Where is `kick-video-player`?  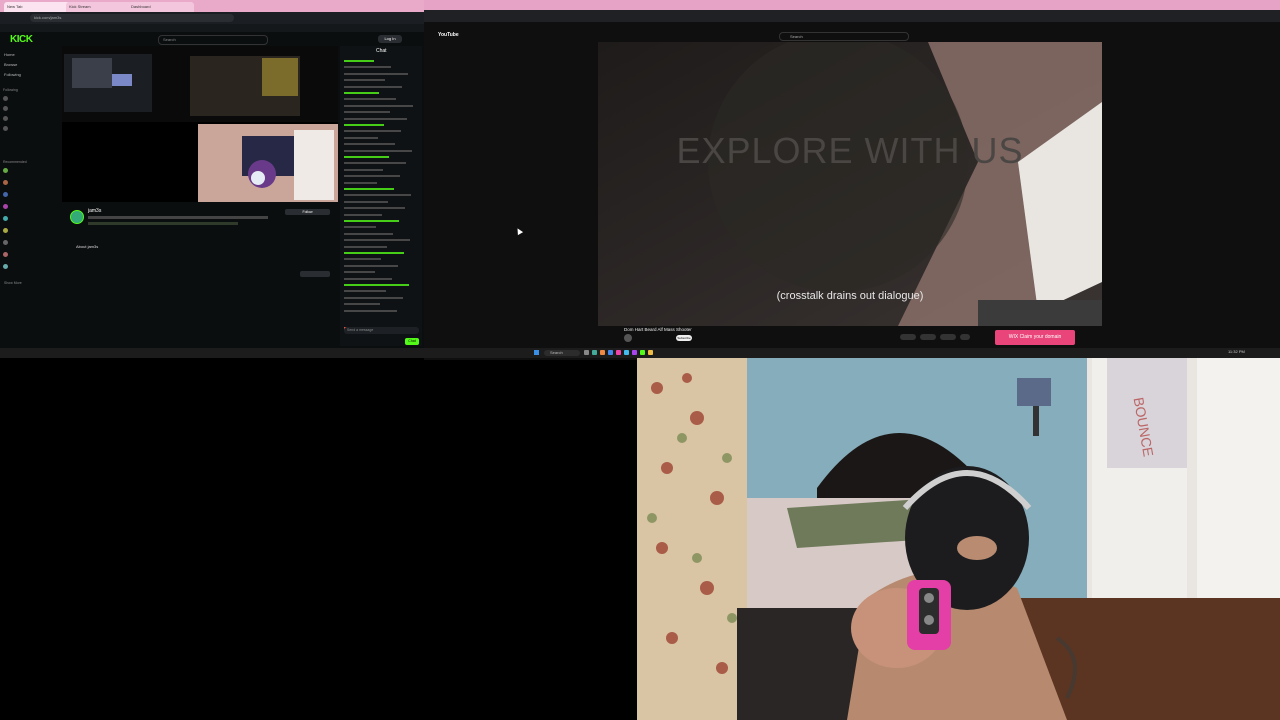 kick-video-player is located at coordinates (200, 124).